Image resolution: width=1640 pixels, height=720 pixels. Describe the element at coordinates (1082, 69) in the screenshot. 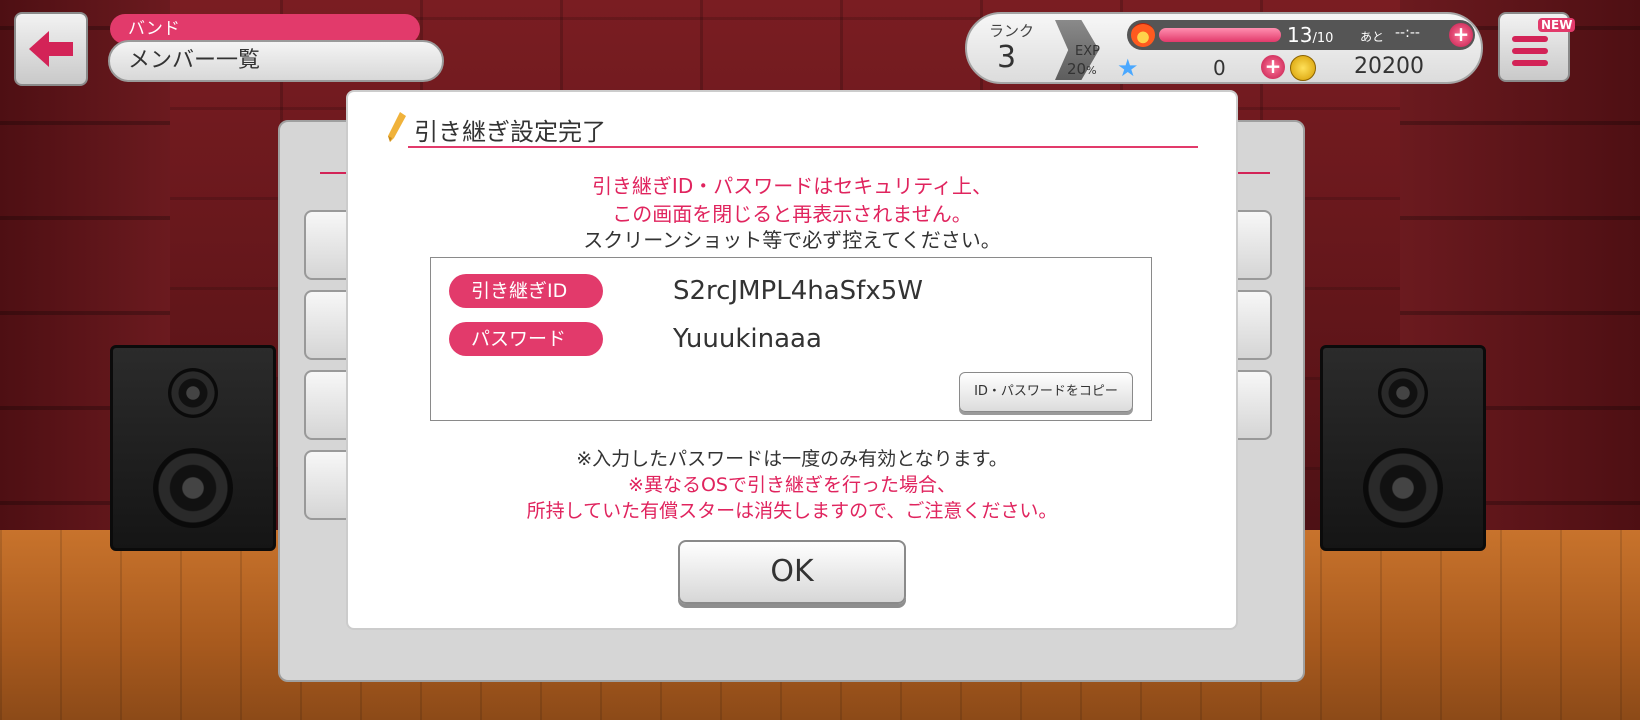

I see `exp-value: 20%` at that location.